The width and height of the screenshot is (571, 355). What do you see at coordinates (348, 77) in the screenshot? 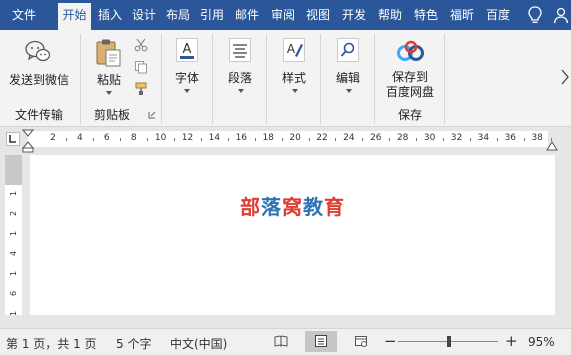
I see `editing-button: 编辑` at bounding box center [348, 77].